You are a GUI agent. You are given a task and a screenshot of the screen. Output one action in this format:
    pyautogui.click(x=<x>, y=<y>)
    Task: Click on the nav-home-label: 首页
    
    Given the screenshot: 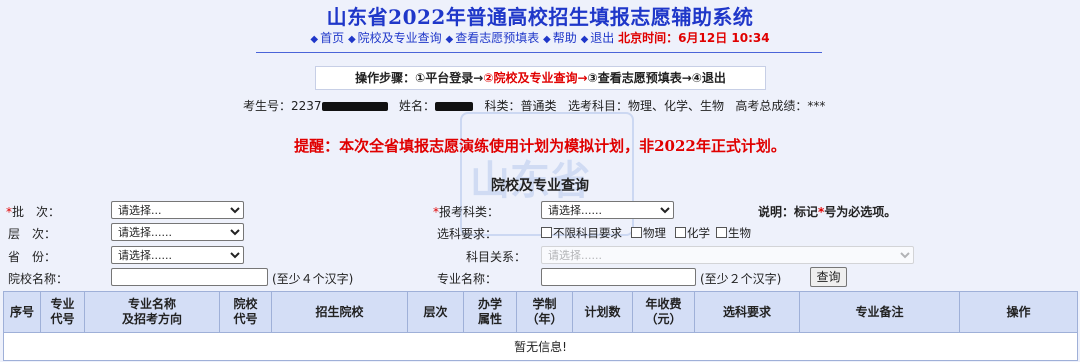 What is the action you would take?
    pyautogui.click(x=332, y=38)
    